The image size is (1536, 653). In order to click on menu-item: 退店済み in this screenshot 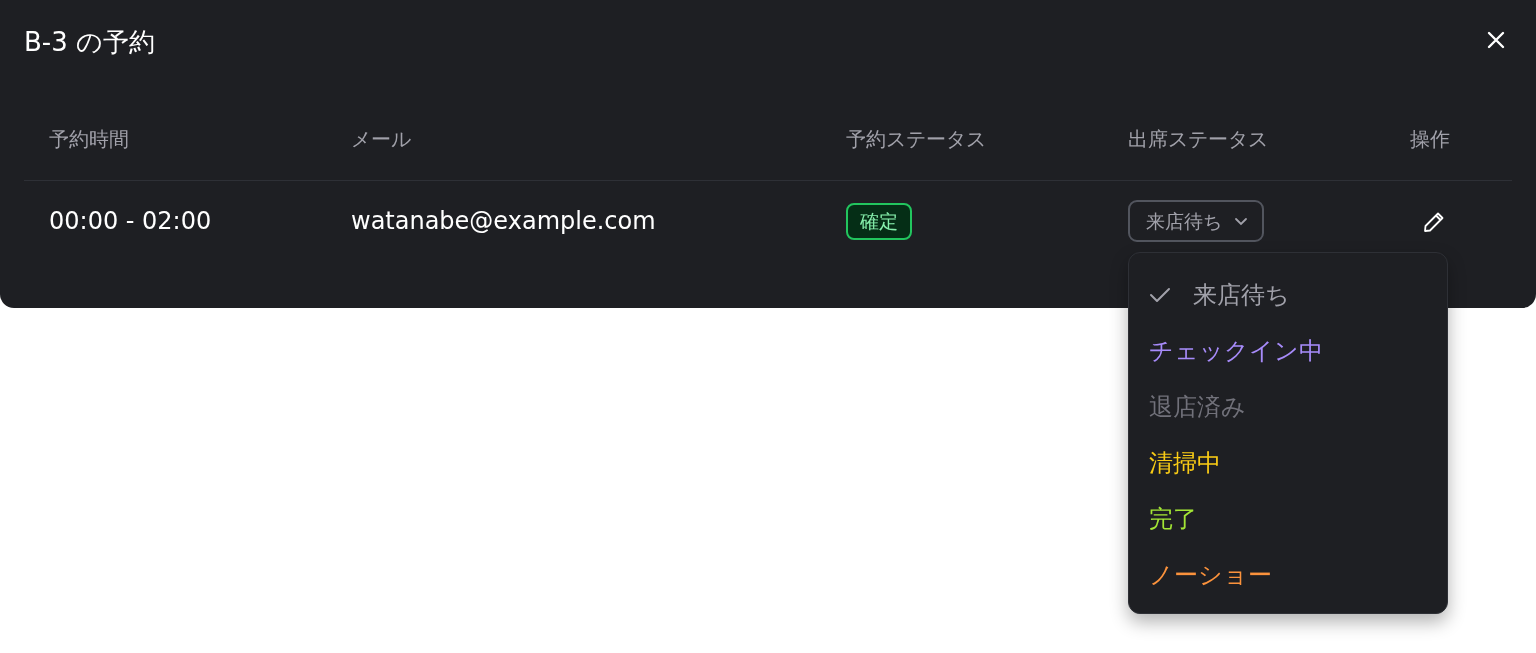, I will do `click(1288, 406)`.